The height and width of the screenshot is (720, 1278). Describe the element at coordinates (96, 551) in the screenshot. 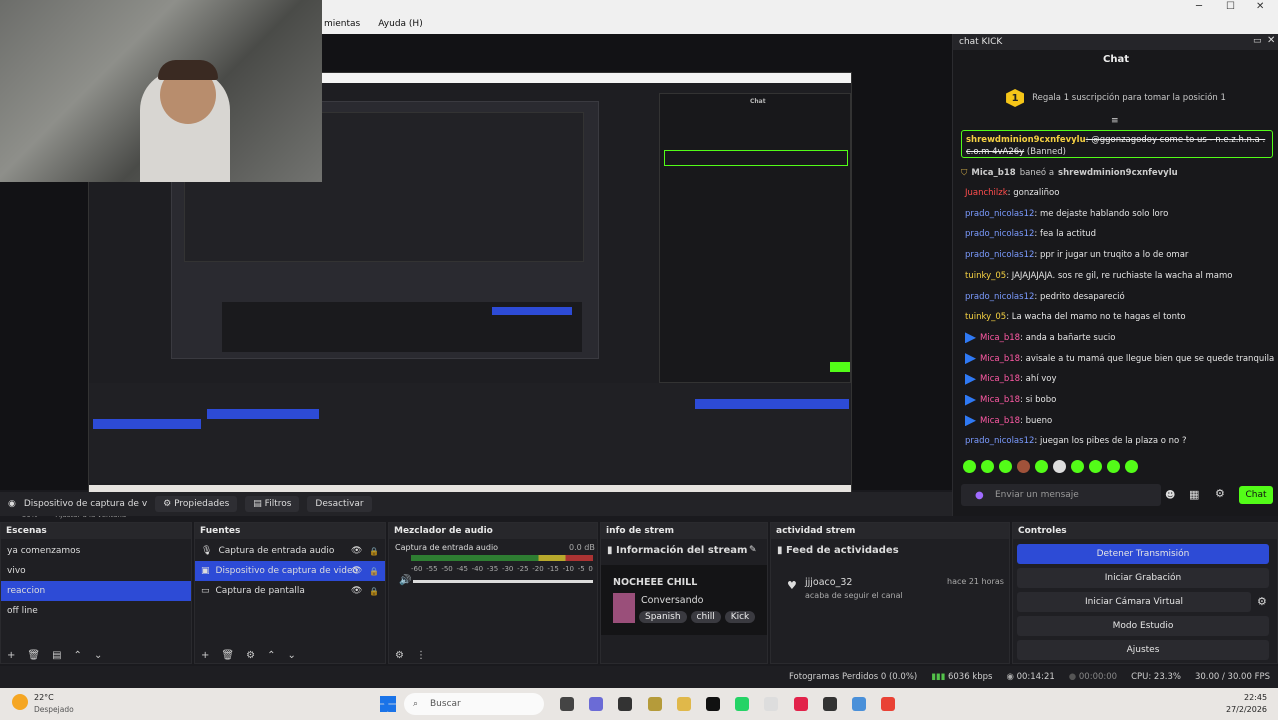

I see `scene-item: ya comenzamos` at that location.